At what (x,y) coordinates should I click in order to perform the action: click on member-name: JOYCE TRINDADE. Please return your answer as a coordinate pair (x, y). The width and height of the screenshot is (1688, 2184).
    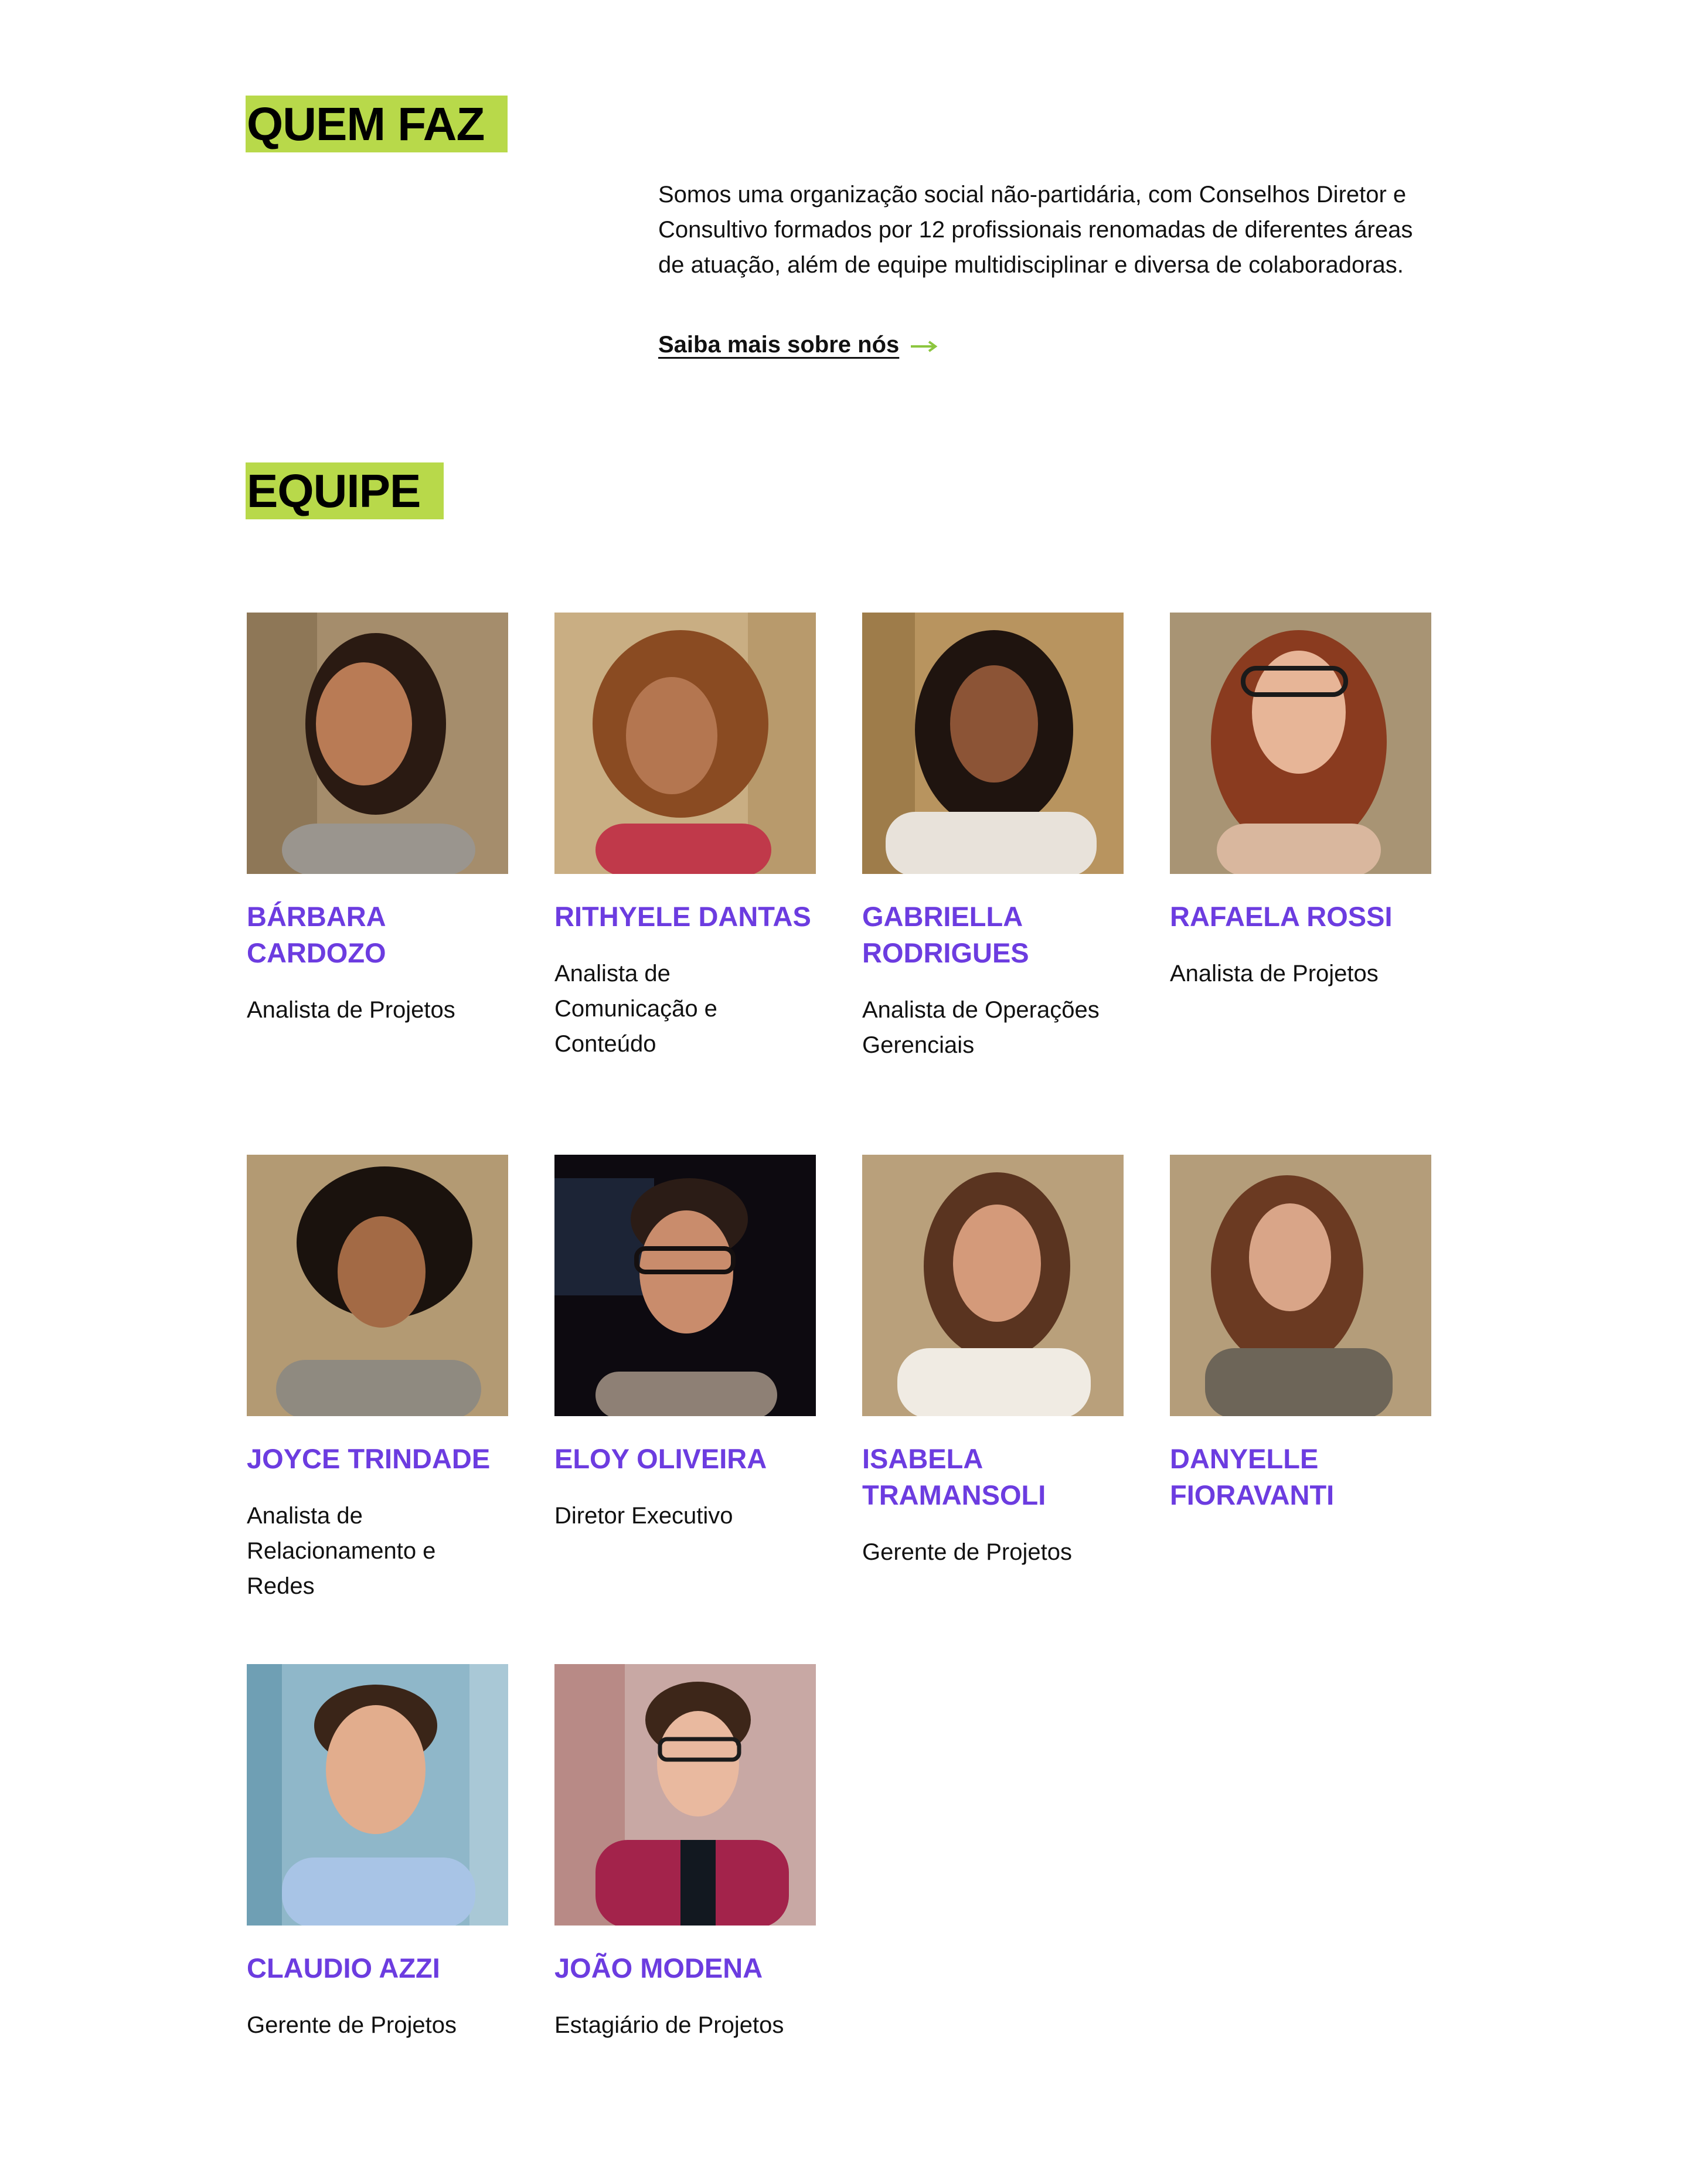
    Looking at the image, I should click on (369, 1458).